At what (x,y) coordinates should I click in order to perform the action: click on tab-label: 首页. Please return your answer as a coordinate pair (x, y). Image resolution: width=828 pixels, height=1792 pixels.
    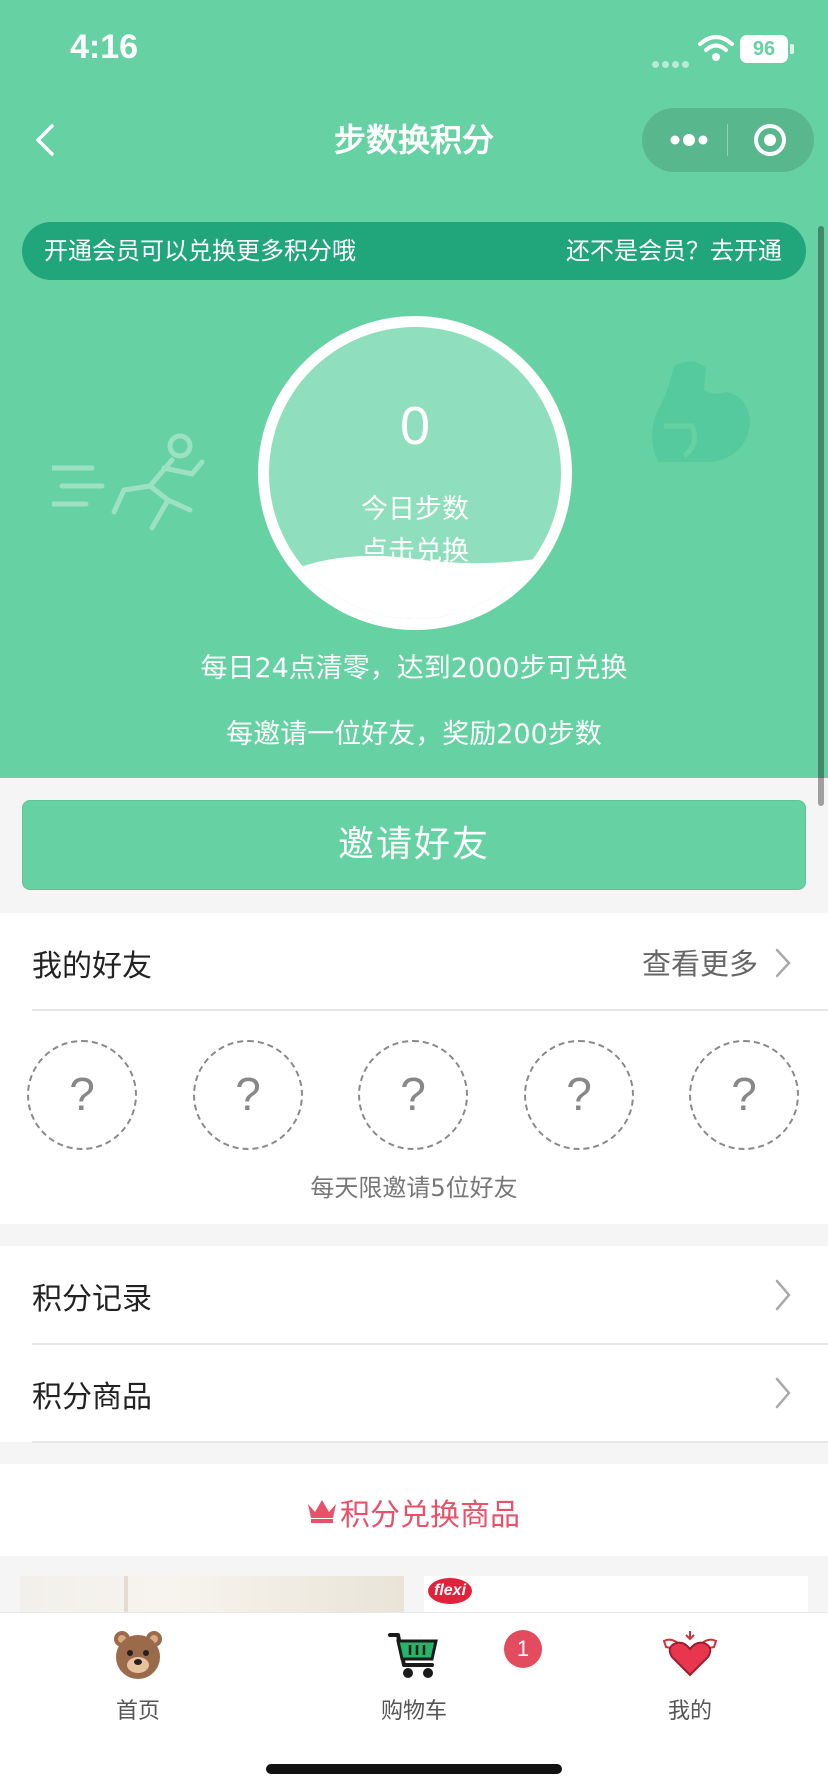
    Looking at the image, I should click on (137, 1711).